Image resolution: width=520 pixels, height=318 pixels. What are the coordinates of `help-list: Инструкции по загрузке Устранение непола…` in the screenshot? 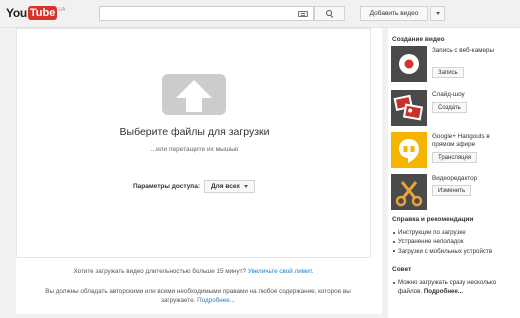 It's located at (455, 242).